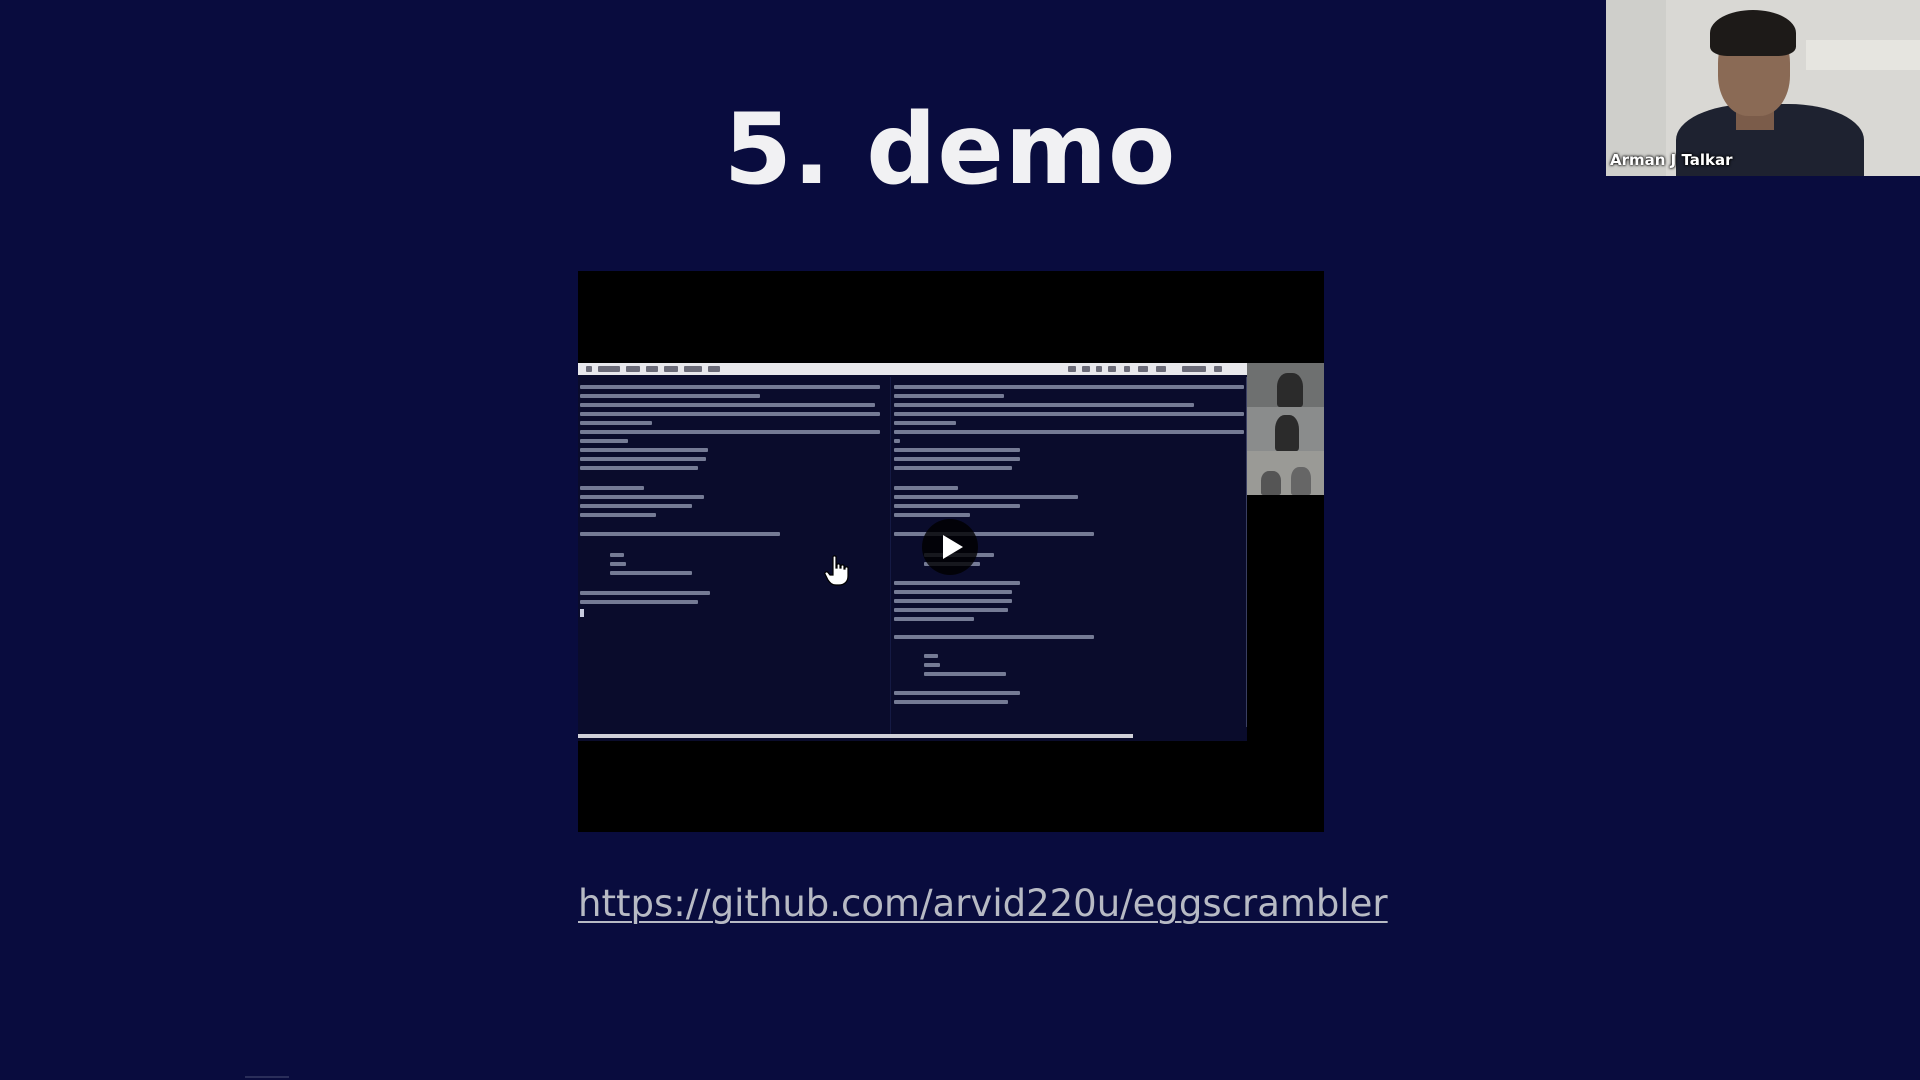 Image resolution: width=1920 pixels, height=1080 pixels. What do you see at coordinates (855, 736) in the screenshot?
I see `video-progress-track` at bounding box center [855, 736].